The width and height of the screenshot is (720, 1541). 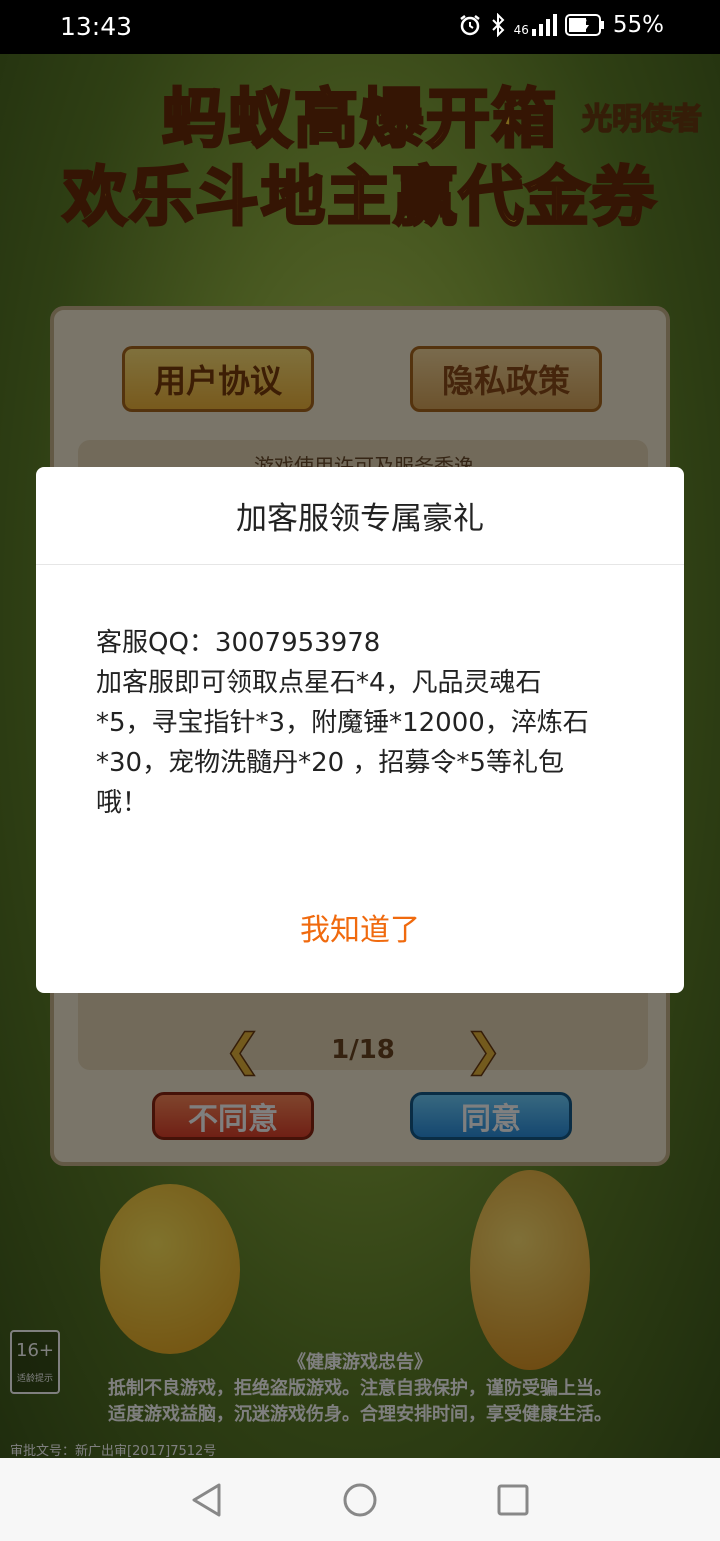 What do you see at coordinates (535, 25) in the screenshot?
I see `signal-icon: 46` at bounding box center [535, 25].